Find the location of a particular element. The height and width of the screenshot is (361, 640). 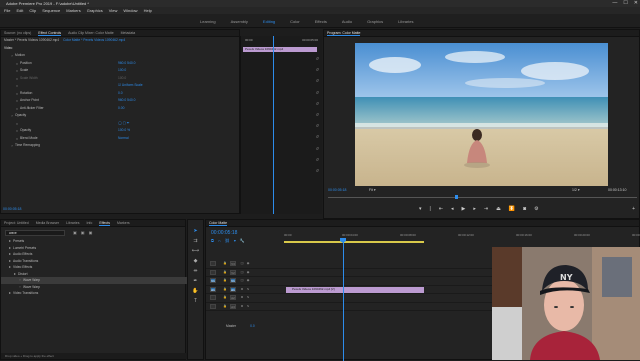

nest-icon: ⧉ is located at coordinates (212, 240).